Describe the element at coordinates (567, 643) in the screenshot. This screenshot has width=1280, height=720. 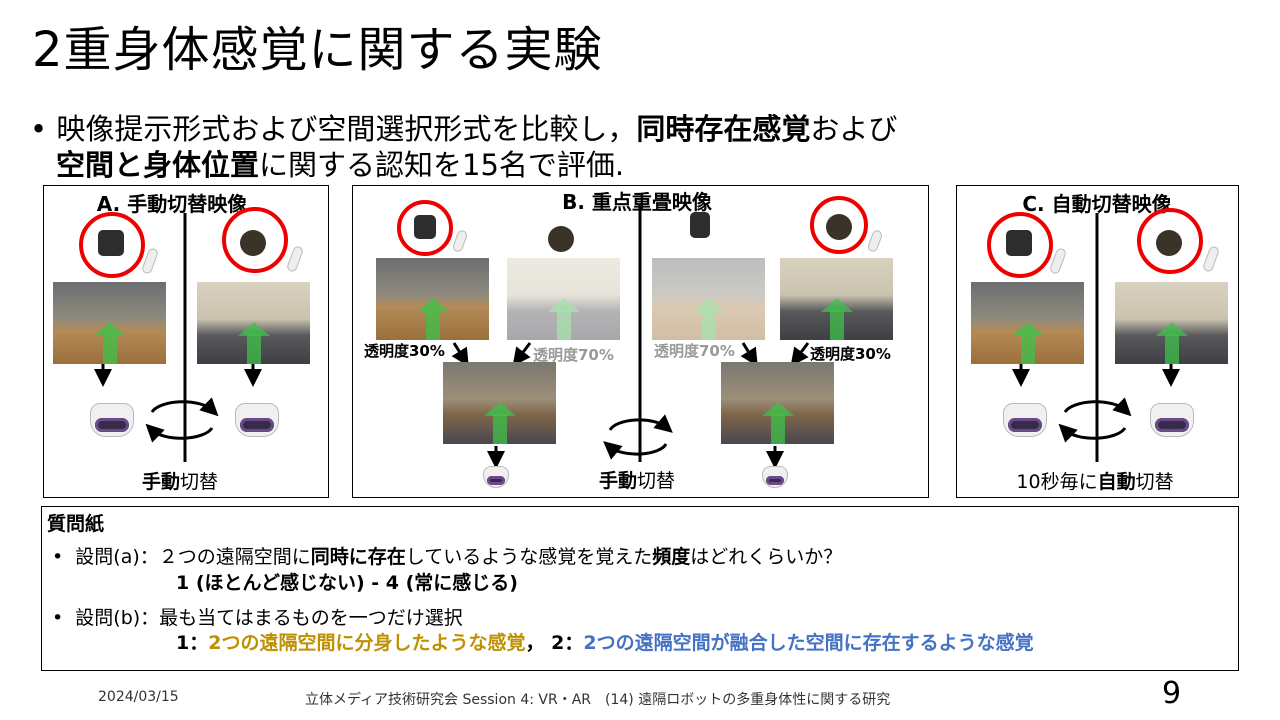
I see `option-number: 2：` at that location.